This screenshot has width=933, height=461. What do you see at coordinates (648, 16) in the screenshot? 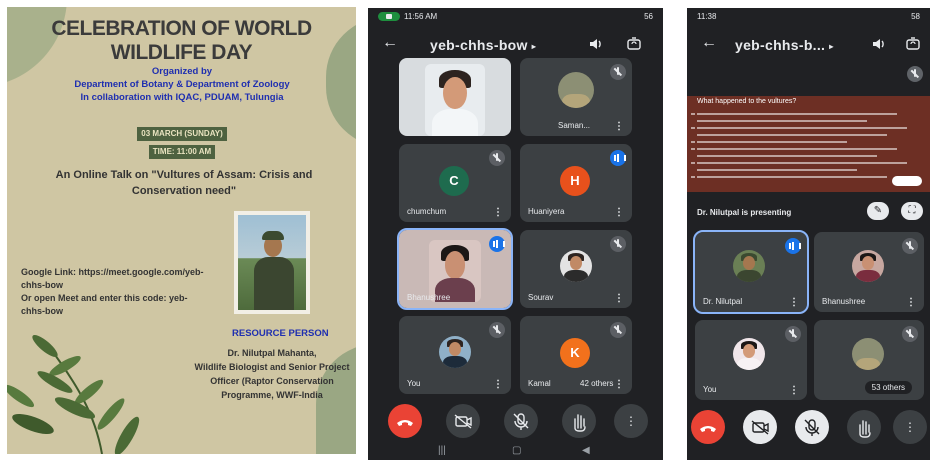
I see `status-battery: 56` at bounding box center [648, 16].